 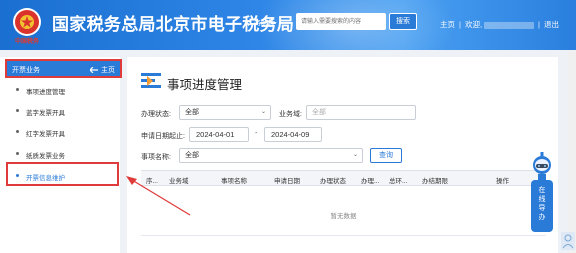 I want to click on sidebar-item-blue-invoice: 蓝字发票开具, so click(x=63, y=111).